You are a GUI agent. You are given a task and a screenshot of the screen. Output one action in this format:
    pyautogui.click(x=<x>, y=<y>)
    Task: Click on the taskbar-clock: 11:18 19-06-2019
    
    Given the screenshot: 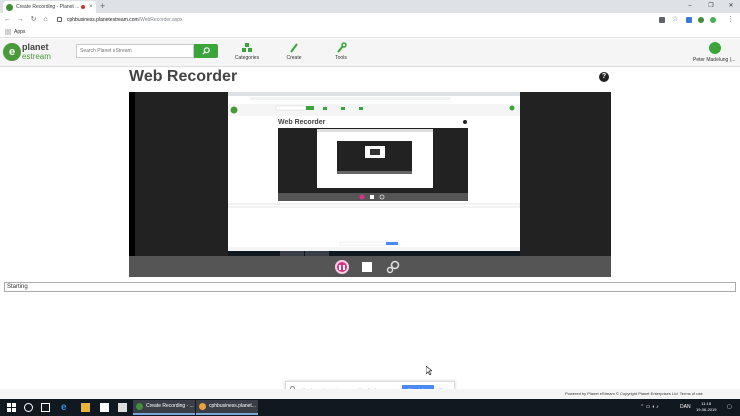 What is the action you would take?
    pyautogui.click(x=706, y=407)
    